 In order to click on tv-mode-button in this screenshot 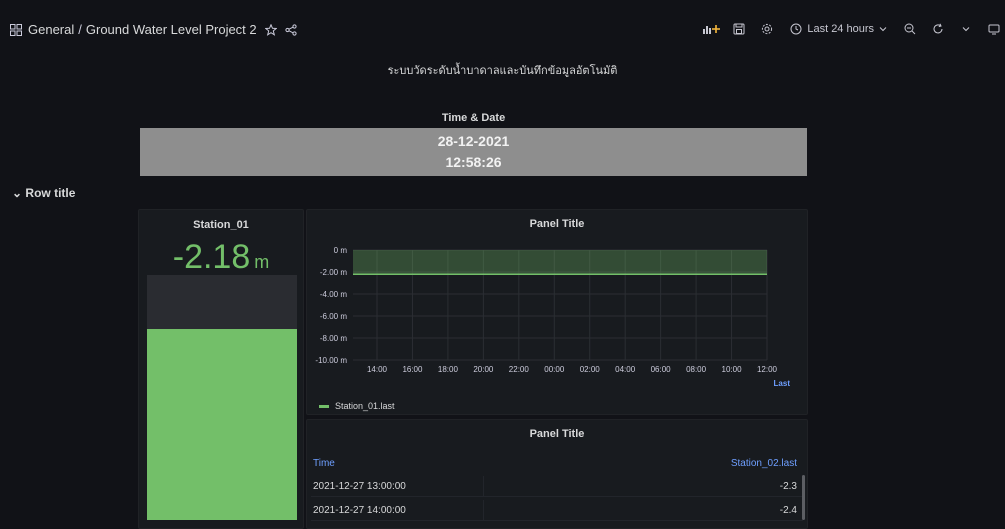, I will do `click(994, 29)`.